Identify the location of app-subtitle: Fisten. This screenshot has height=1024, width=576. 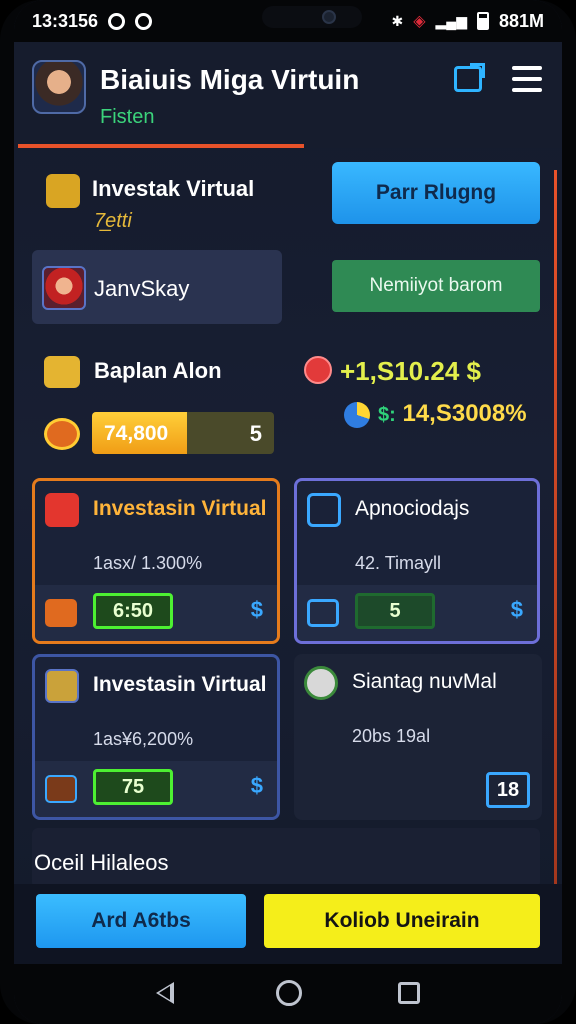
(127, 117).